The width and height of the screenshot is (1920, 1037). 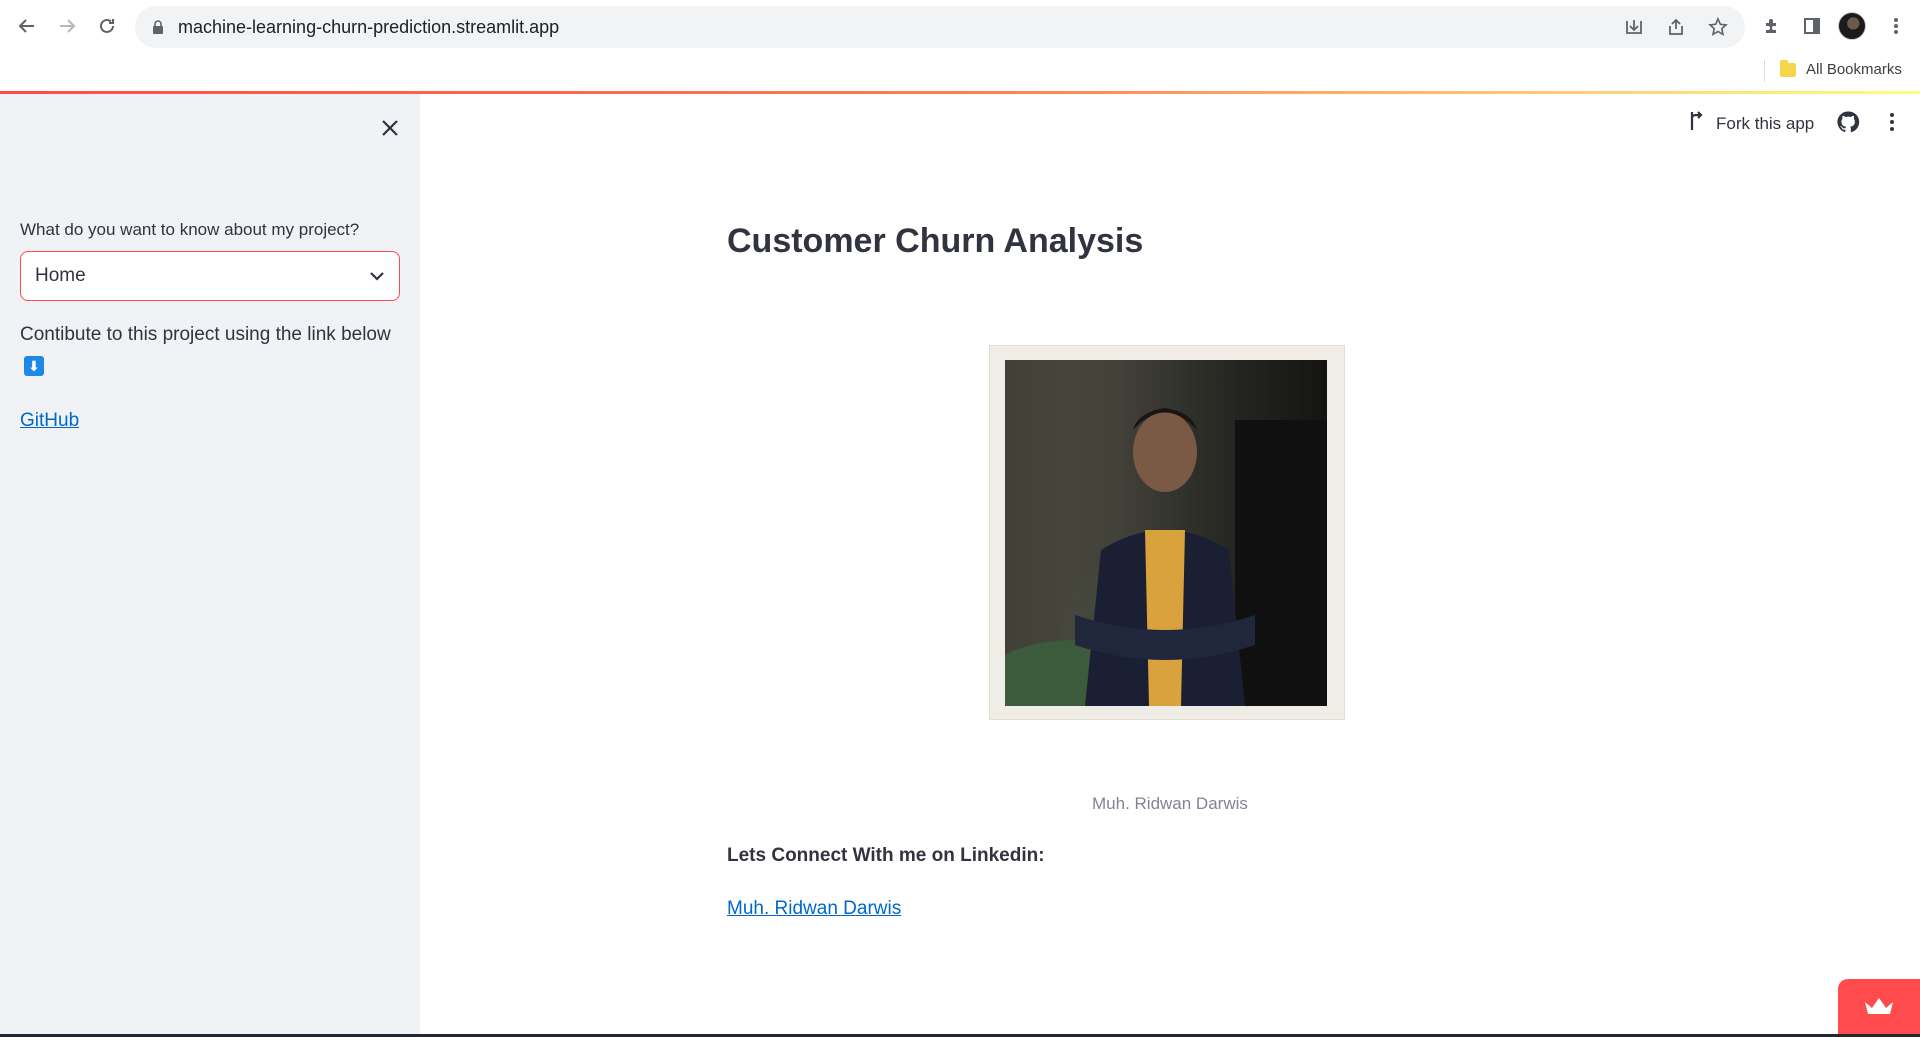 What do you see at coordinates (1676, 27) in the screenshot?
I see `share-icon` at bounding box center [1676, 27].